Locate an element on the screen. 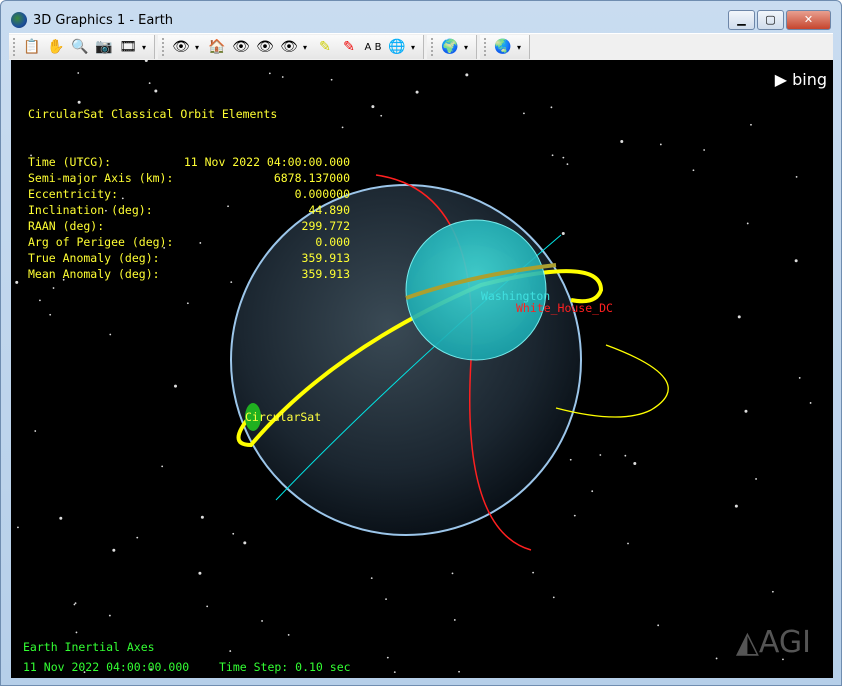 This screenshot has height=686, width=842. element-label: Eccentricity: is located at coordinates (73, 194).